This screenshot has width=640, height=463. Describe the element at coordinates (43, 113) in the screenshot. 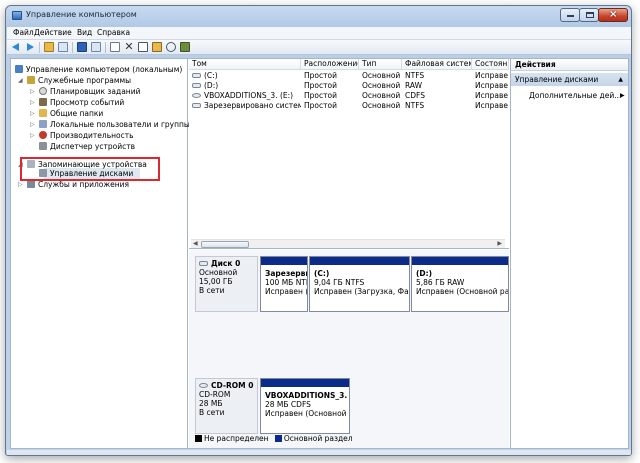

I see `shared-folder-icon` at that location.